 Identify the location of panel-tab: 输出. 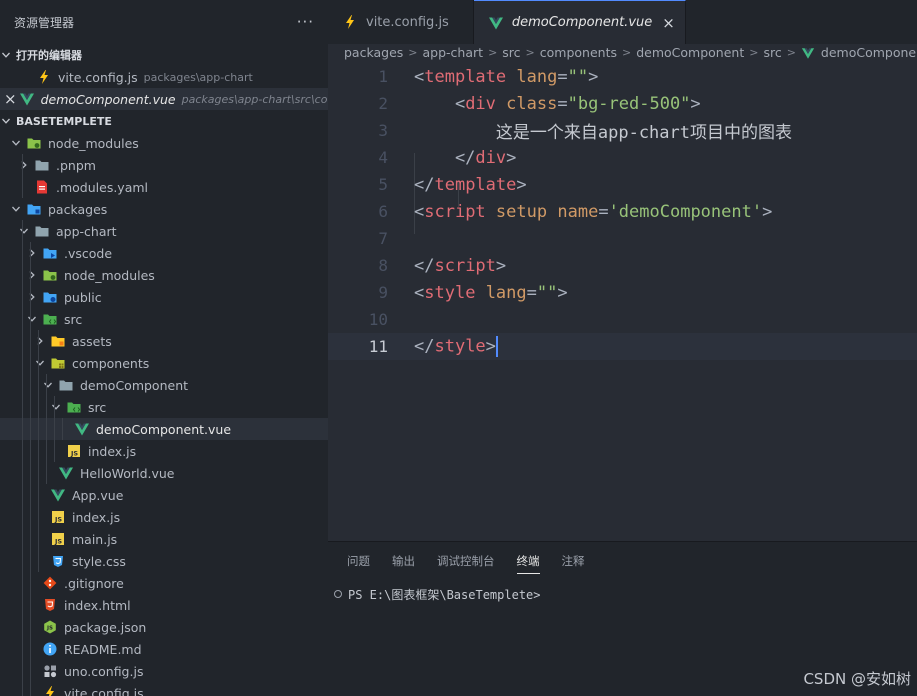
(403, 561).